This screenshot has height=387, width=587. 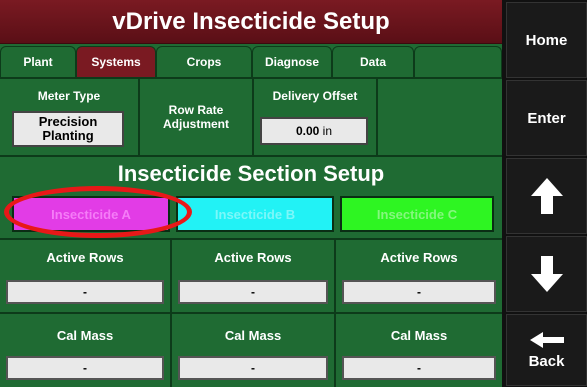 I want to click on arrow-down-icon, so click(x=546, y=274).